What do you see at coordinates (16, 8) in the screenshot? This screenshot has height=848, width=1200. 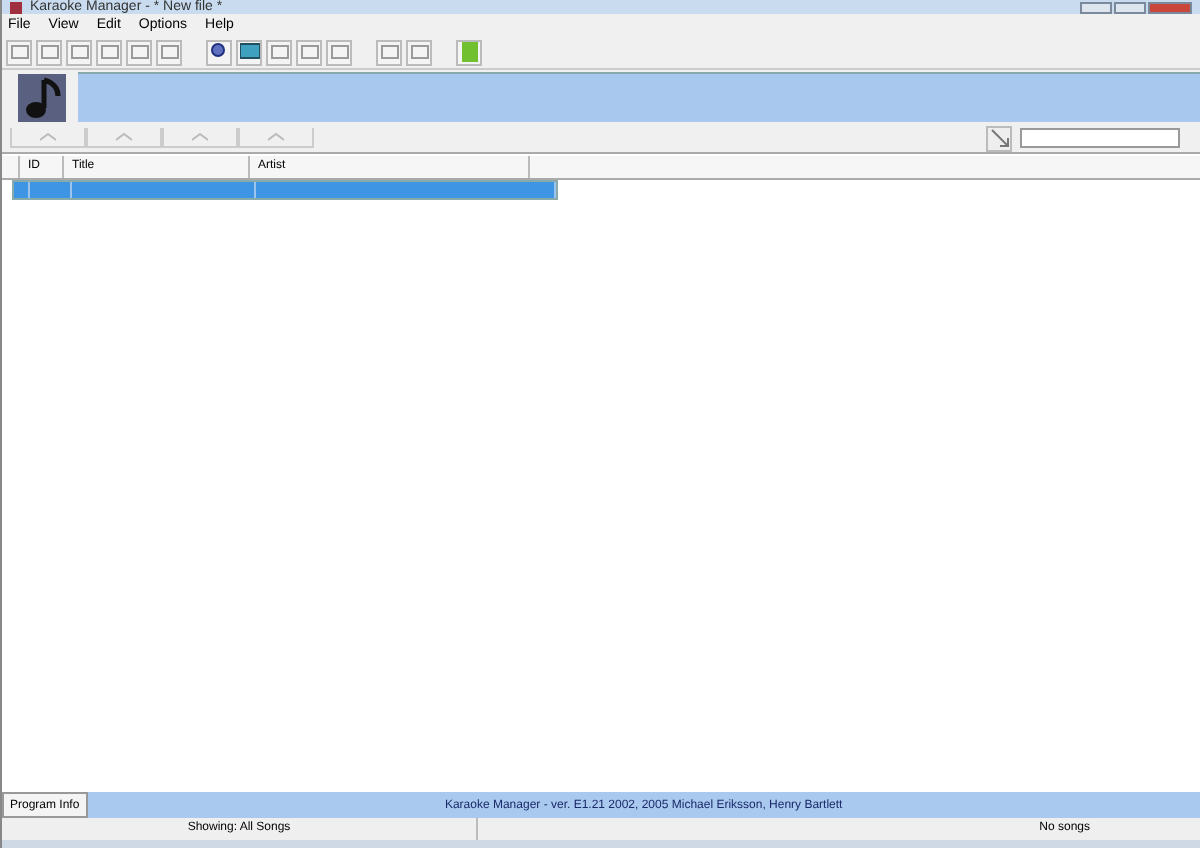 I see `app-icon` at bounding box center [16, 8].